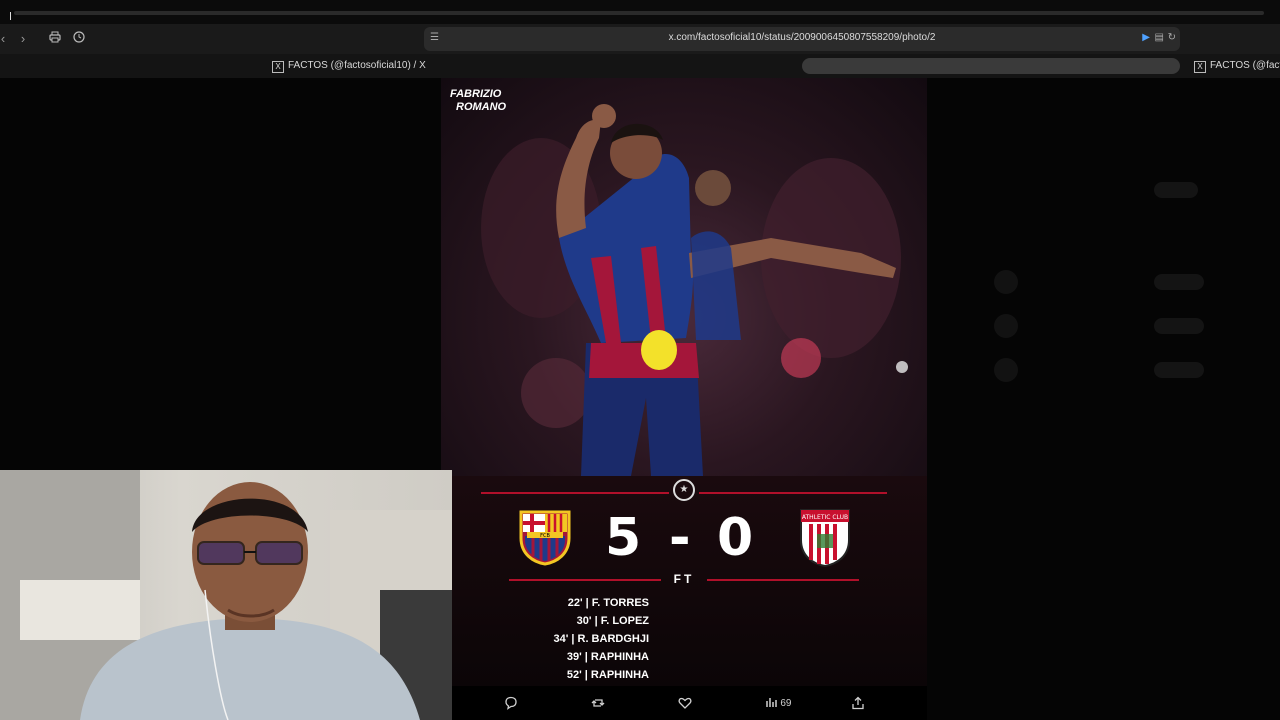 Image resolution: width=1280 pixels, height=720 pixels. What do you see at coordinates (1172, 37) in the screenshot?
I see `reload-icon: ↻` at bounding box center [1172, 37].